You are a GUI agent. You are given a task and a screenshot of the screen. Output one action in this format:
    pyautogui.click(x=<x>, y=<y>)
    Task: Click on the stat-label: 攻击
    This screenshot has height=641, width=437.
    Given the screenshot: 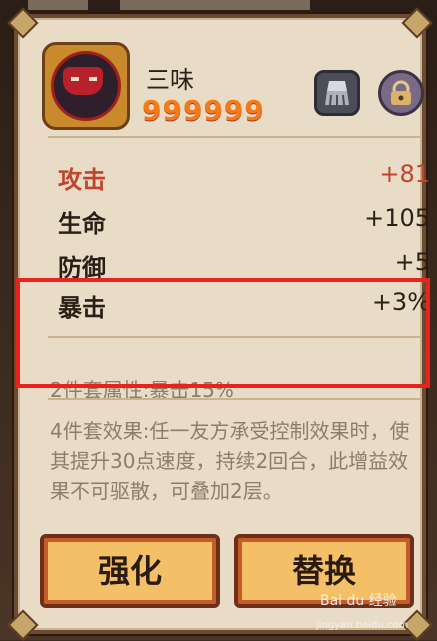 What is the action you would take?
    pyautogui.click(x=82, y=180)
    